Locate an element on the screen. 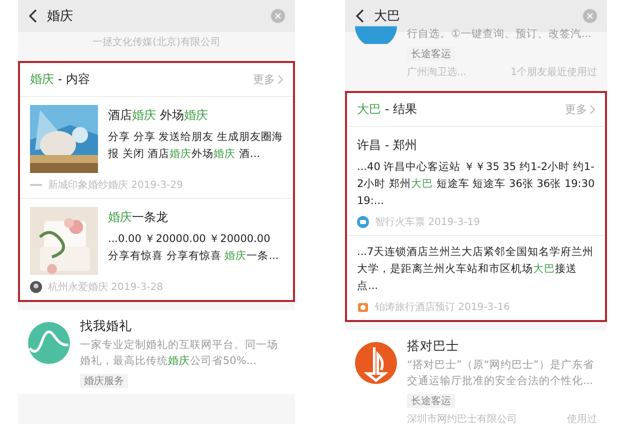 This screenshot has width=635, height=424. search-field: 大巴 is located at coordinates (473, 16).